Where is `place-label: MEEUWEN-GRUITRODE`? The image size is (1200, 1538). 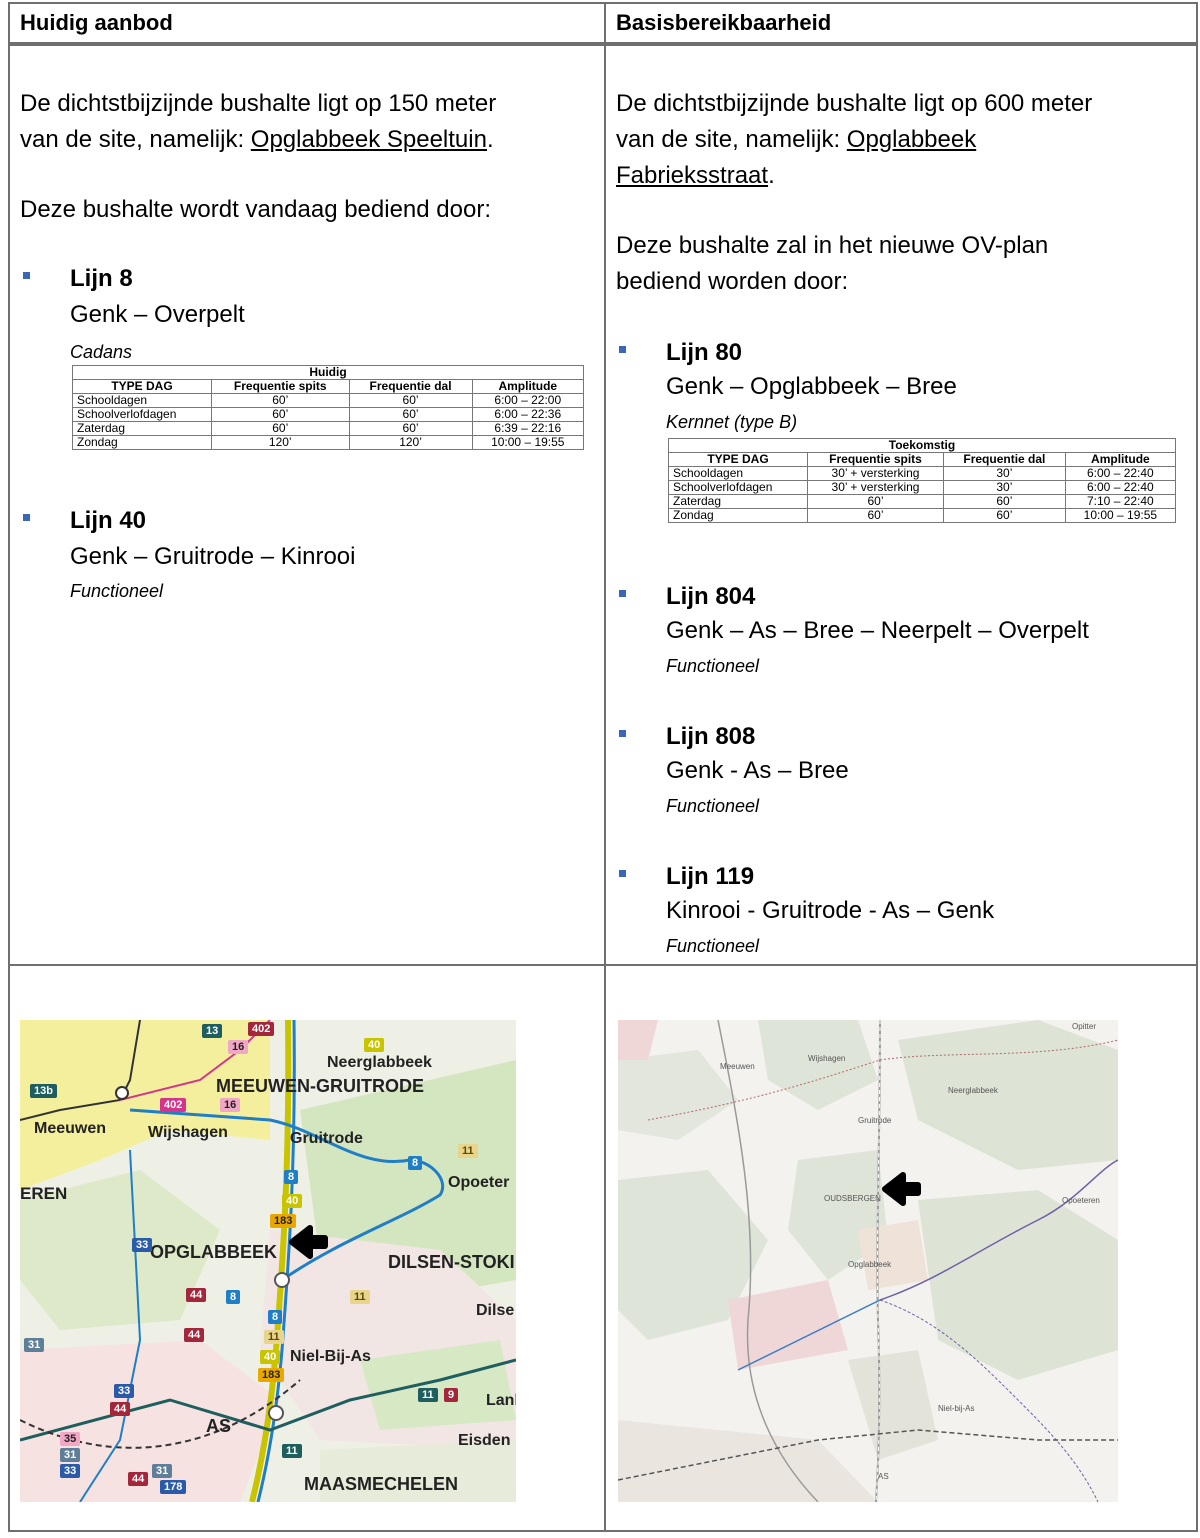
place-label: MEEUWEN-GRUITRODE is located at coordinates (320, 1086).